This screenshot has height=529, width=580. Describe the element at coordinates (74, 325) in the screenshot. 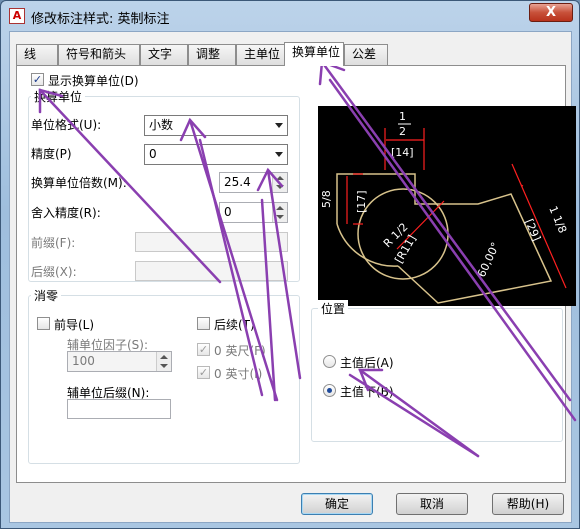

I see `leading-label: 前导(L)` at that location.